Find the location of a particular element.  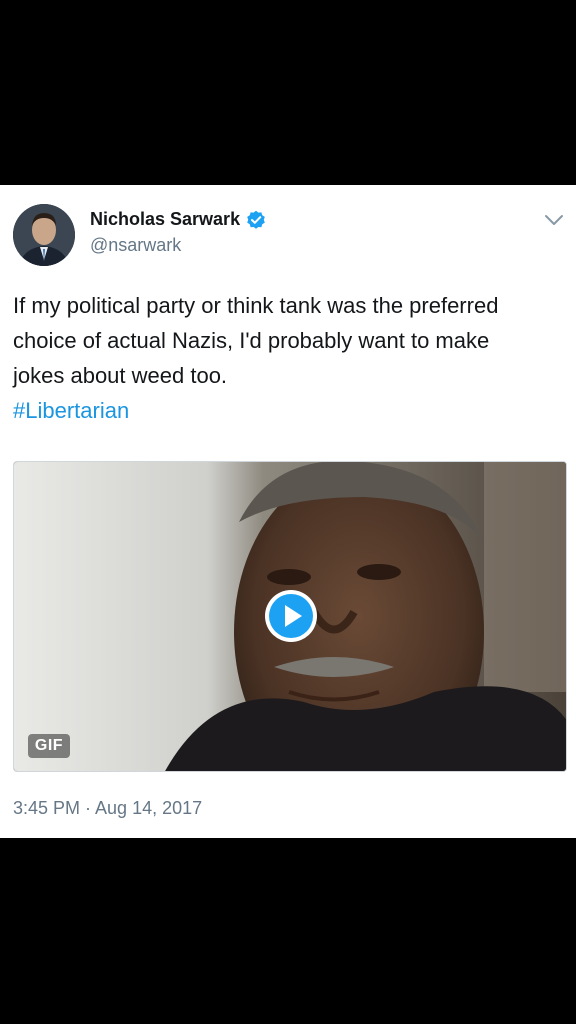

author-handle: @nsarwark is located at coordinates (135, 245).